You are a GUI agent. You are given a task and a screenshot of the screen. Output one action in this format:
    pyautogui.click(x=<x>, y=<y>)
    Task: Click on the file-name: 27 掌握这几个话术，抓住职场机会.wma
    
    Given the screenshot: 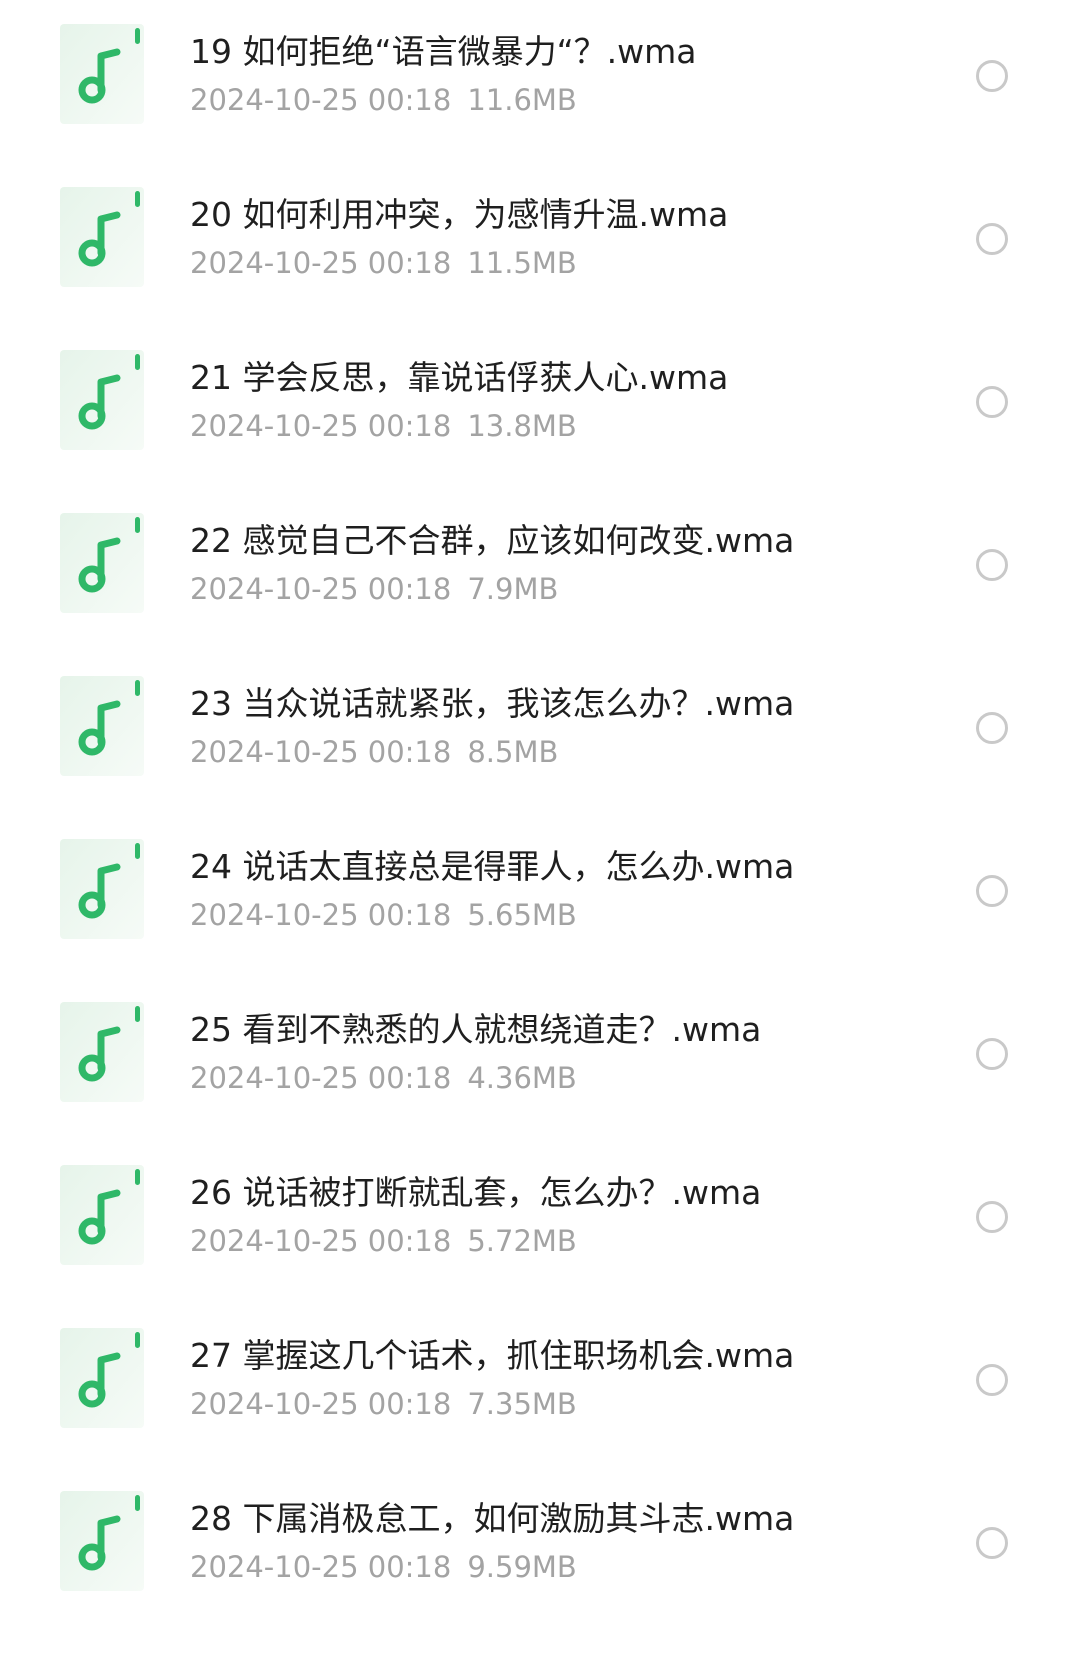 What is the action you would take?
    pyautogui.click(x=492, y=1355)
    